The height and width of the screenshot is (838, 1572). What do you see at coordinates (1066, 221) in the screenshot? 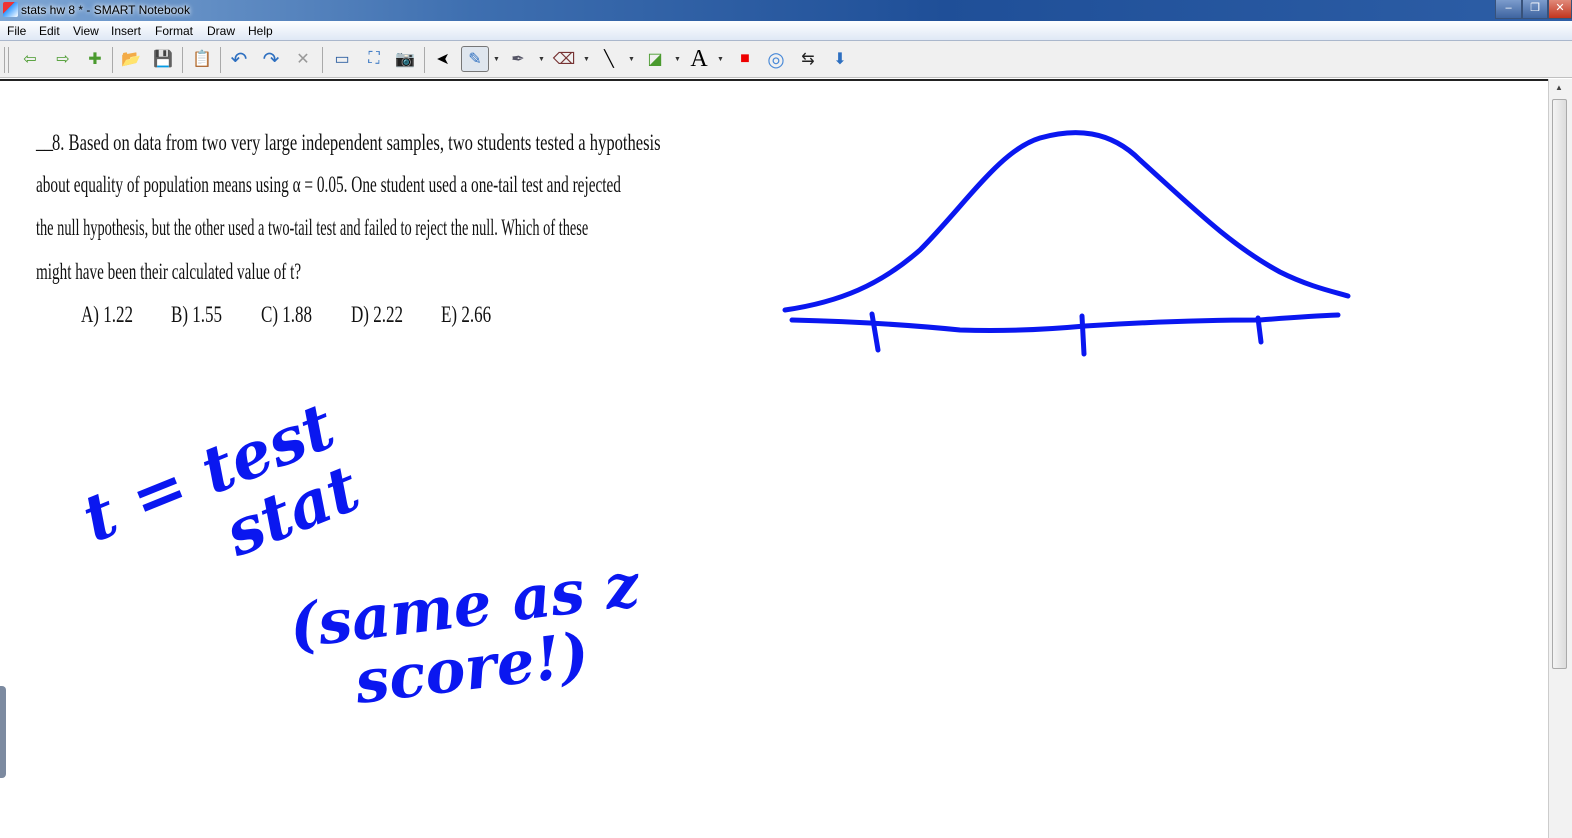
I see `bell-curve` at bounding box center [1066, 221].